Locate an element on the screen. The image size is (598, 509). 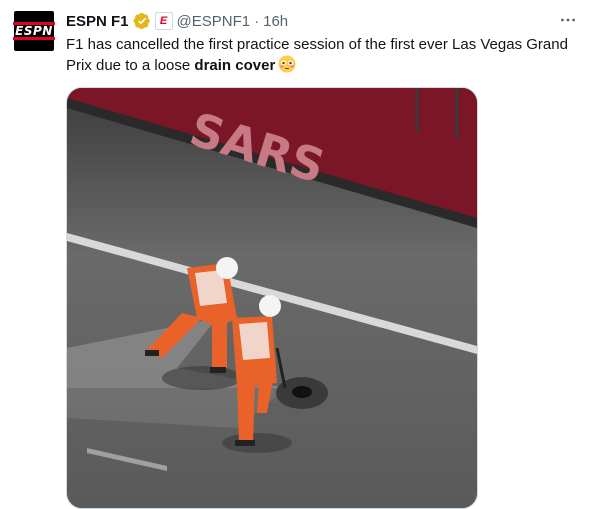
more-horizontal-icon is located at coordinates (568, 20).